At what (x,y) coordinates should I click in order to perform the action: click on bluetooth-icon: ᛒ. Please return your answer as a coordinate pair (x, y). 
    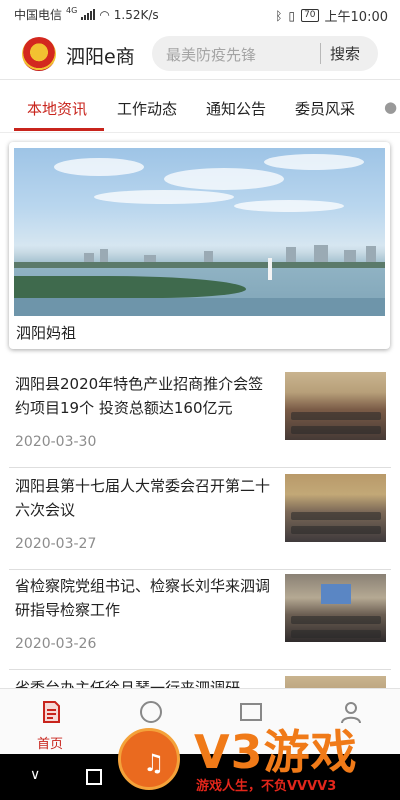
    Looking at the image, I should click on (279, 15).